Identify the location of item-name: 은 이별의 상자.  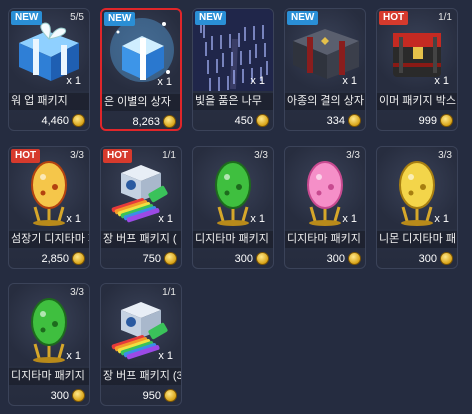
(141, 102).